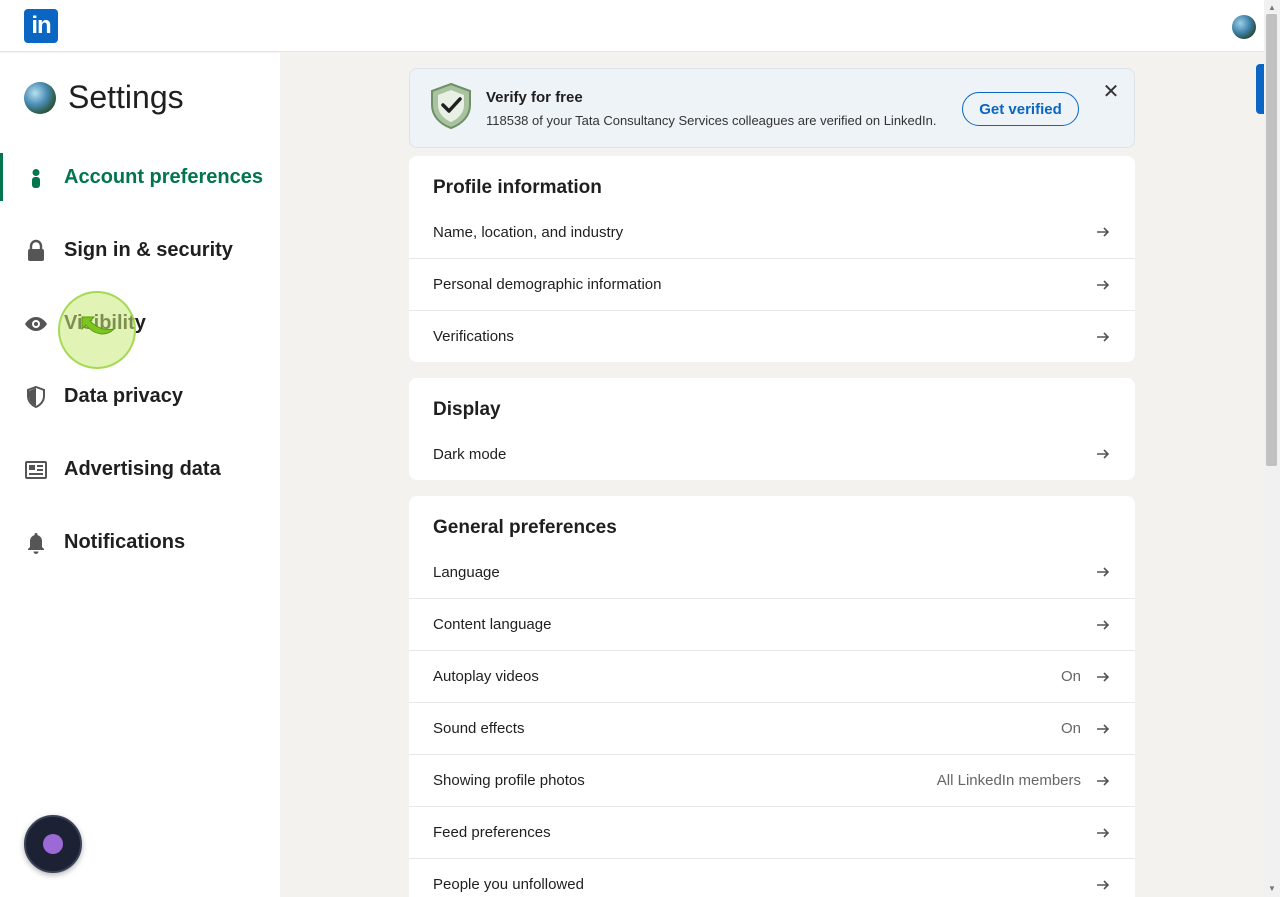  What do you see at coordinates (492, 624) in the screenshot?
I see `row-label: Content language` at bounding box center [492, 624].